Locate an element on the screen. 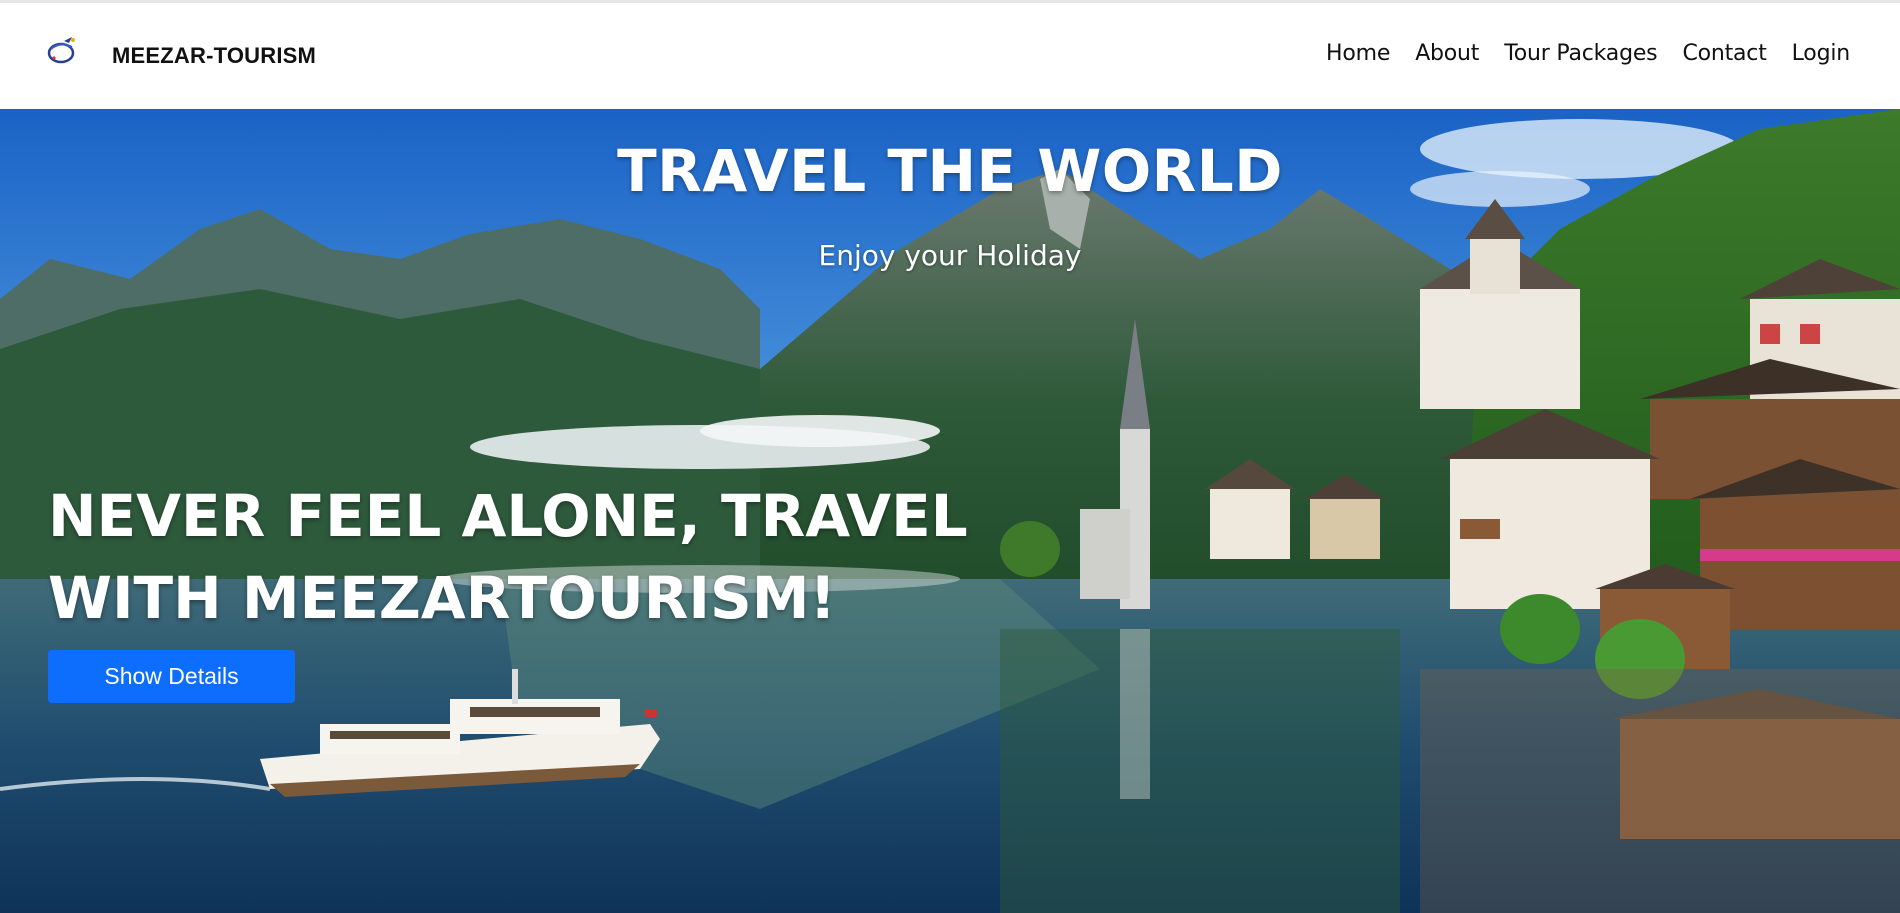 The image size is (1900, 913). nav-tour-packages-link: Tour Packages is located at coordinates (1580, 53).